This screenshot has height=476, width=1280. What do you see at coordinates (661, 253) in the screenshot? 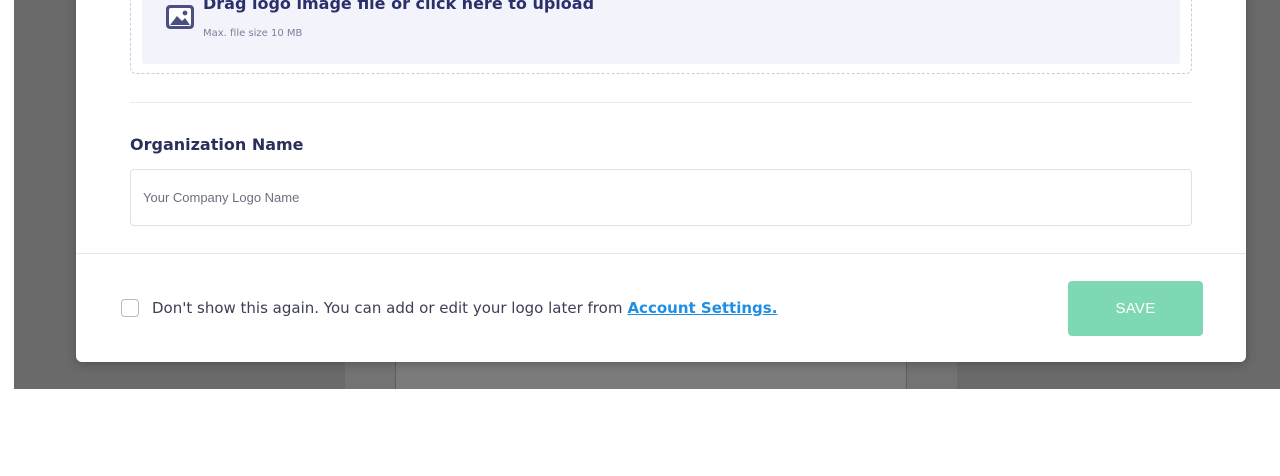
I see `footer-divider` at bounding box center [661, 253].